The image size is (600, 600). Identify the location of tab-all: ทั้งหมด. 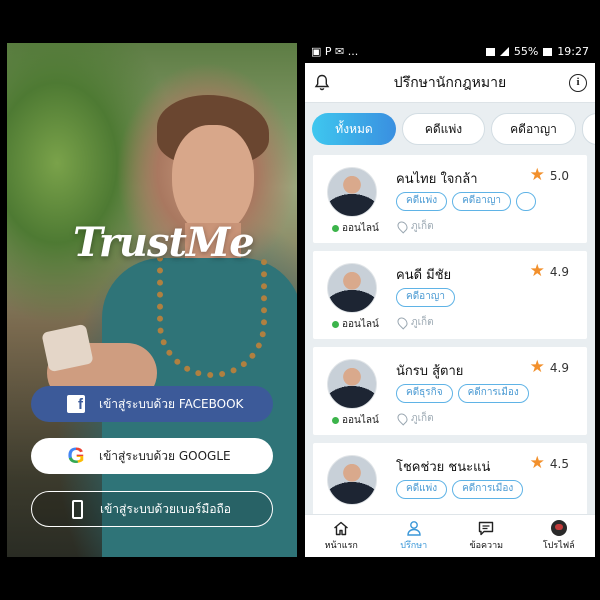
(354, 129).